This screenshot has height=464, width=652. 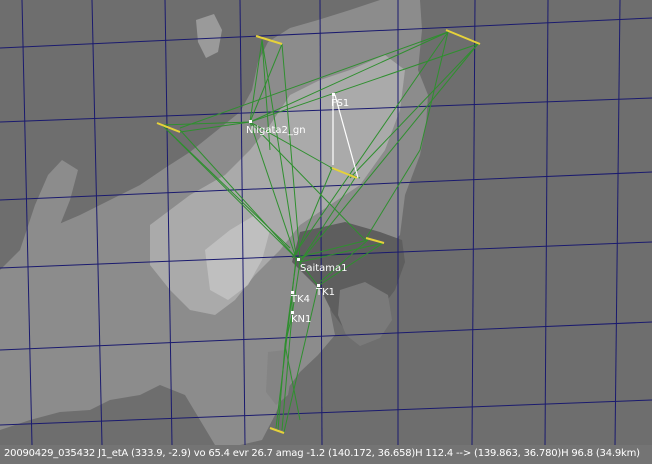 What do you see at coordinates (340, 103) in the screenshot?
I see `station-label-fs1: FS1` at bounding box center [340, 103].